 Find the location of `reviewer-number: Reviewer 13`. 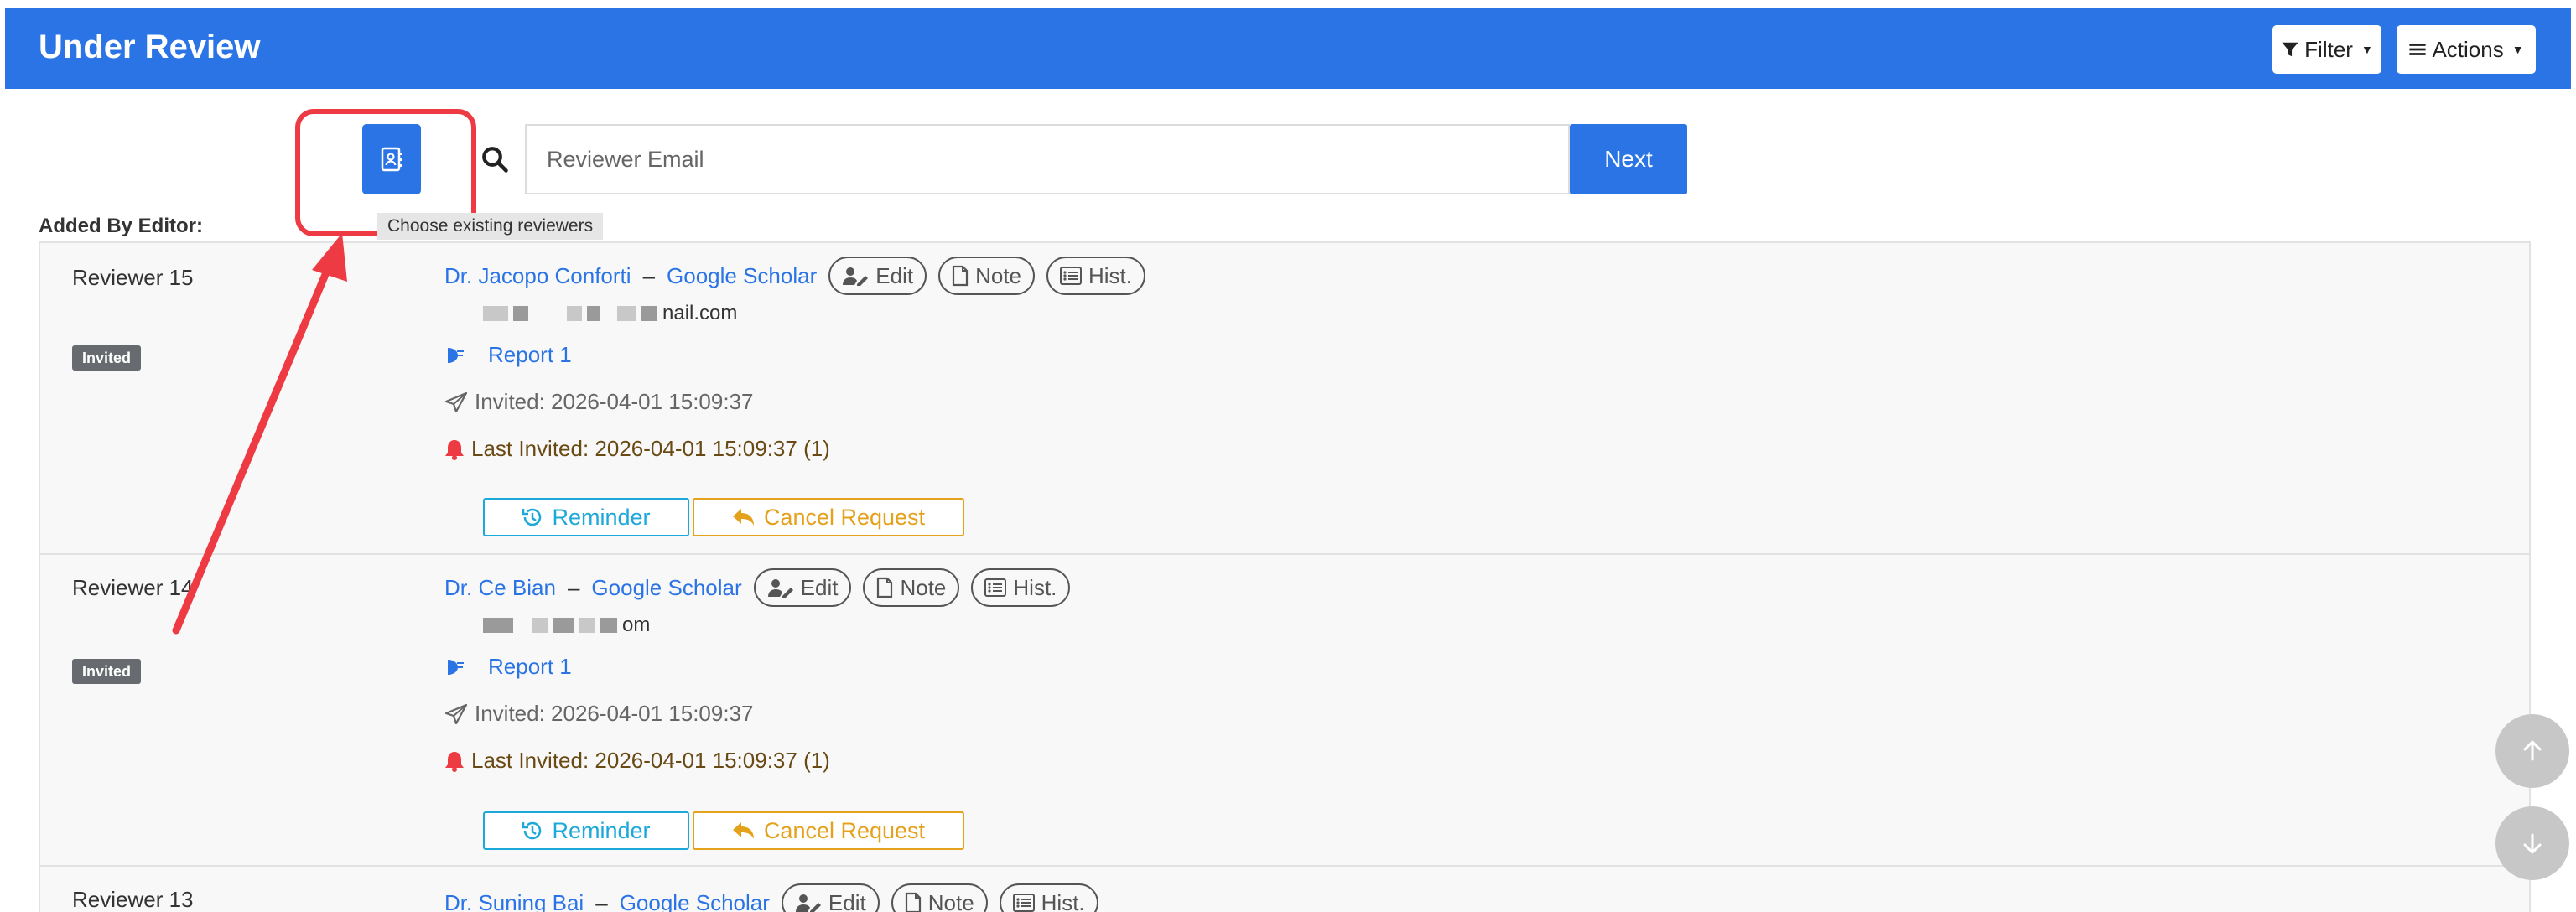

reviewer-number: Reviewer 13 is located at coordinates (133, 899).